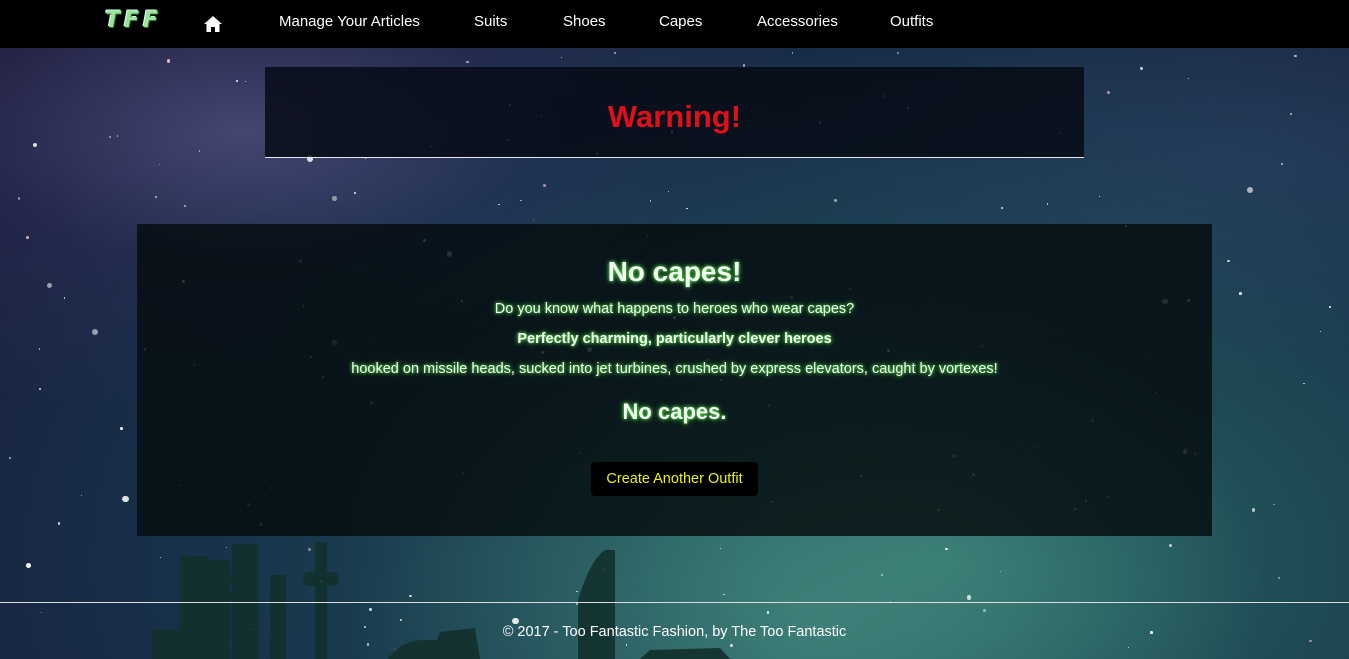 Image resolution: width=1349 pixels, height=659 pixels. Describe the element at coordinates (133, 20) in the screenshot. I see `brand-logo: TFF` at that location.